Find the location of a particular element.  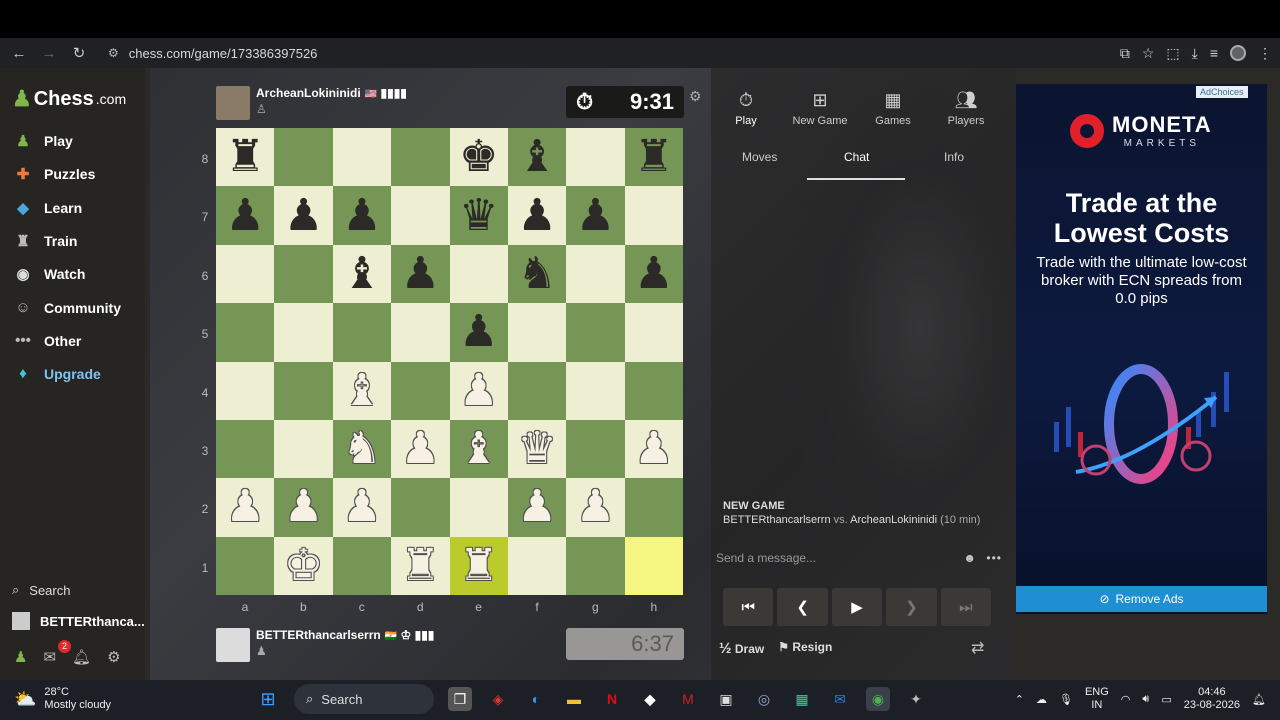

black-queen-icon: ♛ is located at coordinates (478, 215).